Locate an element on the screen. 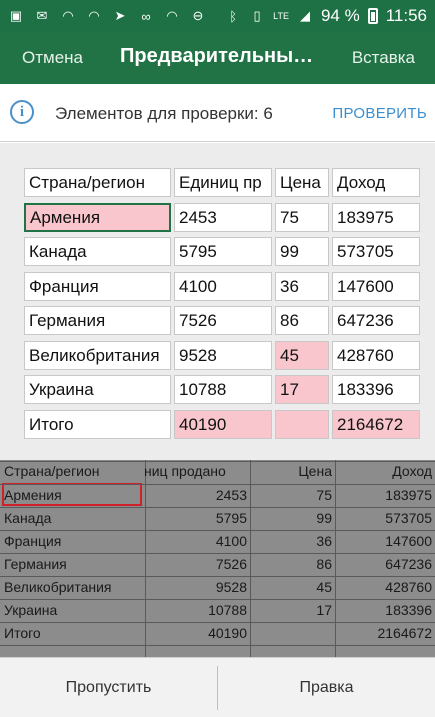  table-cell: 573705 is located at coordinates (376, 251).